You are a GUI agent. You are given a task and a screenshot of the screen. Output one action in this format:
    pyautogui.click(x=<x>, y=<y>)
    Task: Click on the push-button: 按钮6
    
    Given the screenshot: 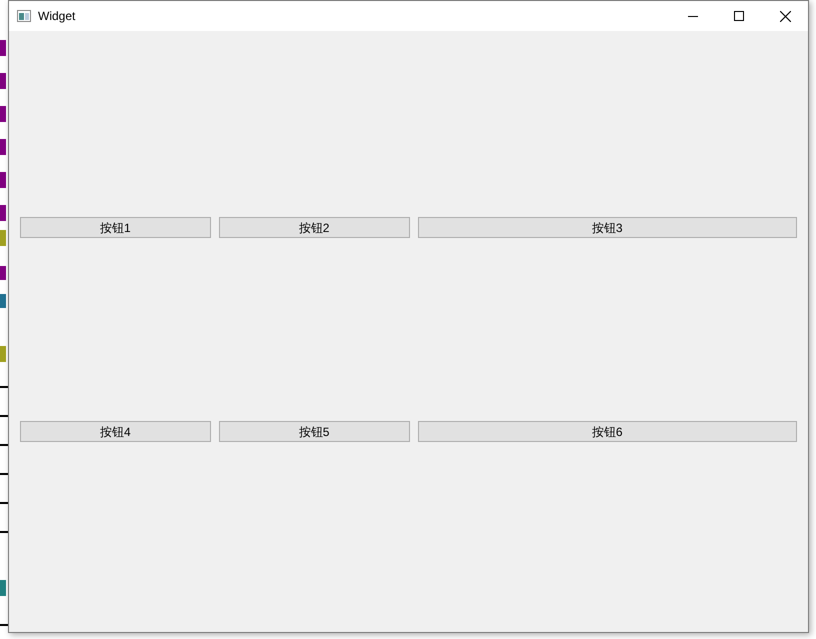 What is the action you would take?
    pyautogui.click(x=607, y=431)
    